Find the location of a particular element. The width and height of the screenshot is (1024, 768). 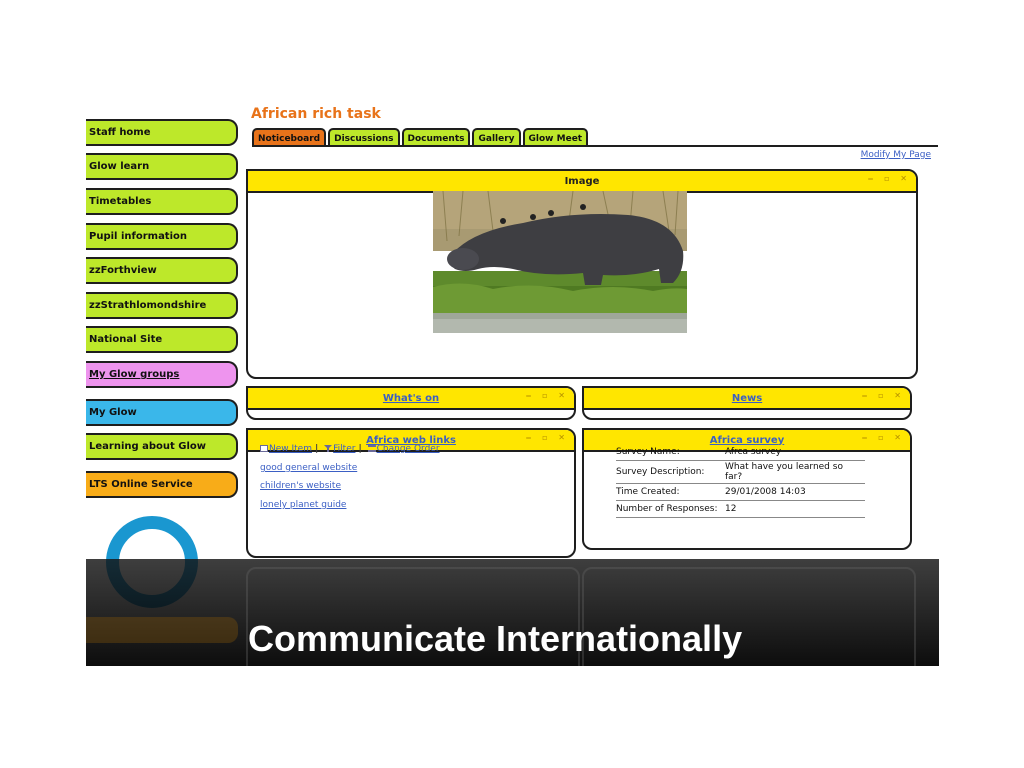

slide-caption: Communicate Internationally is located at coordinates (495, 638).